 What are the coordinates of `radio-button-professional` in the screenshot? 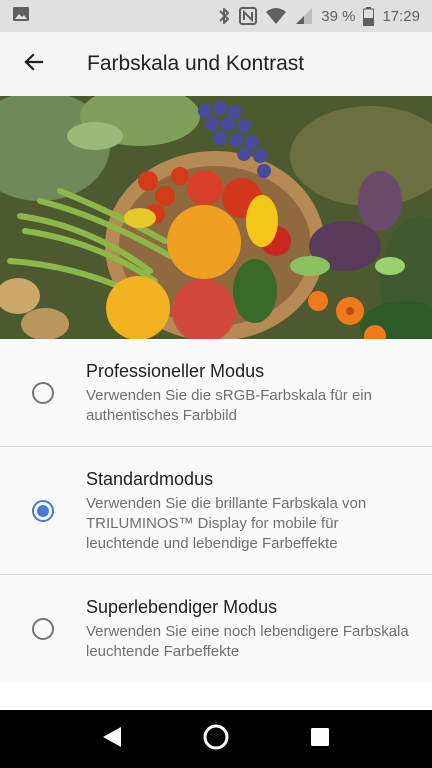 It's located at (43, 392).